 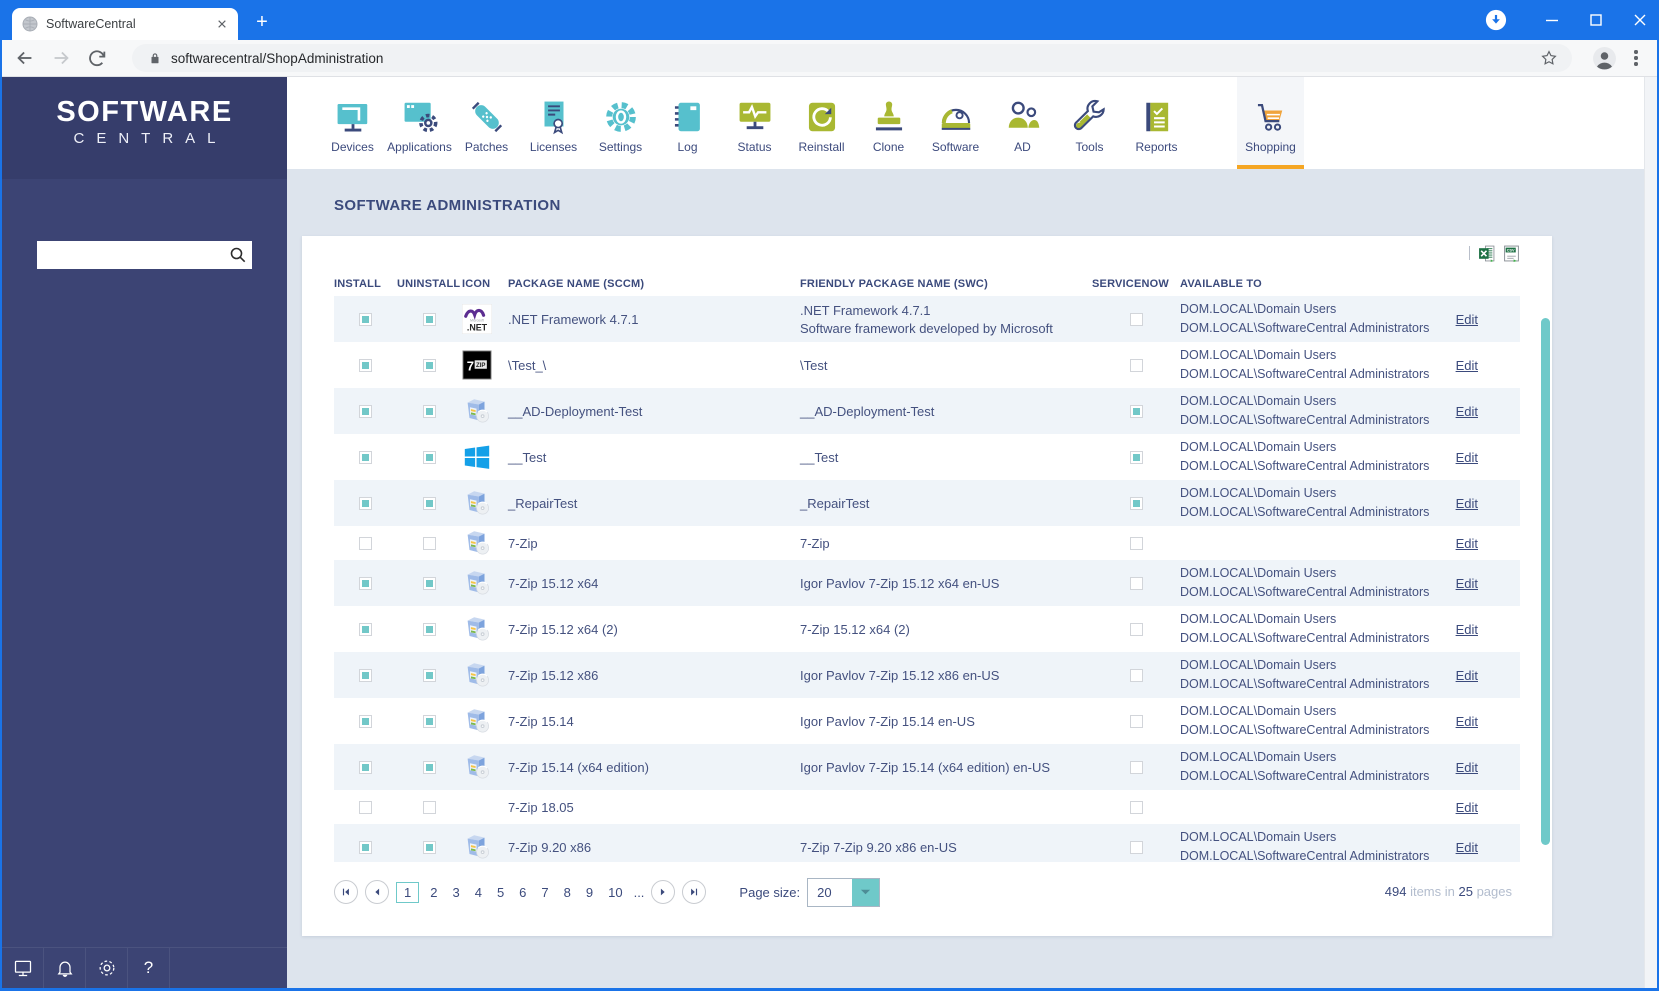 What do you see at coordinates (238, 255) in the screenshot?
I see `search-icon` at bounding box center [238, 255].